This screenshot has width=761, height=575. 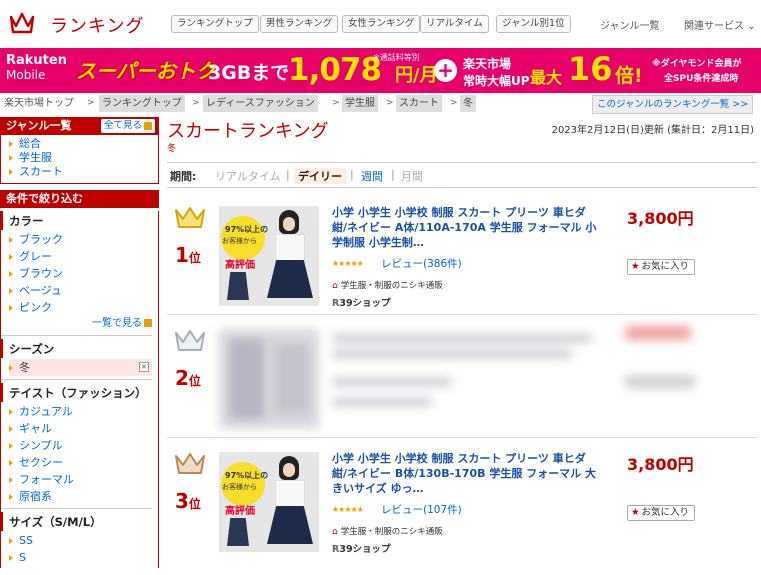 What do you see at coordinates (190, 217) in the screenshot?
I see `gold-crown-icon` at bounding box center [190, 217].